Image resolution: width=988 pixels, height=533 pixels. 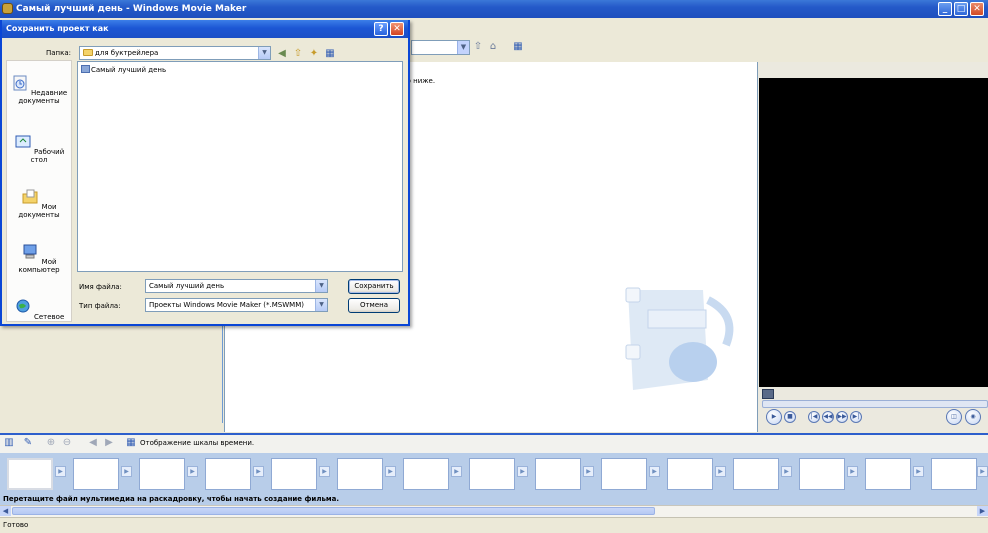 I want to click on playback-controls: ▶ ■ |◀ ◀◀ ▶▶ ▶| ◫ ◉, so click(x=874, y=410).